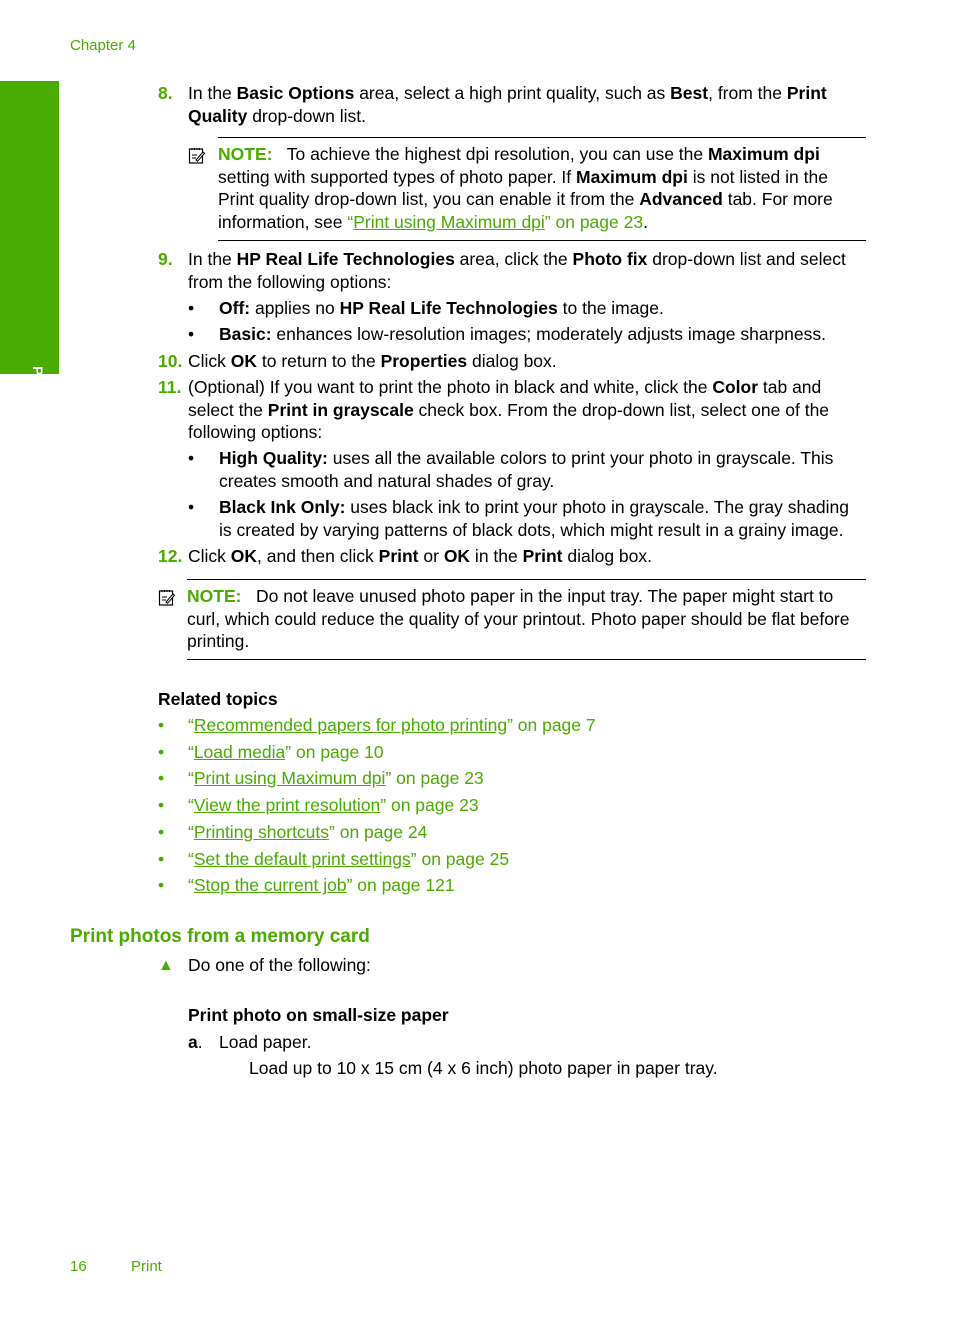 The image size is (954, 1321). I want to click on related-topic-link: Recommended papers for photo printing, so click(350, 725).